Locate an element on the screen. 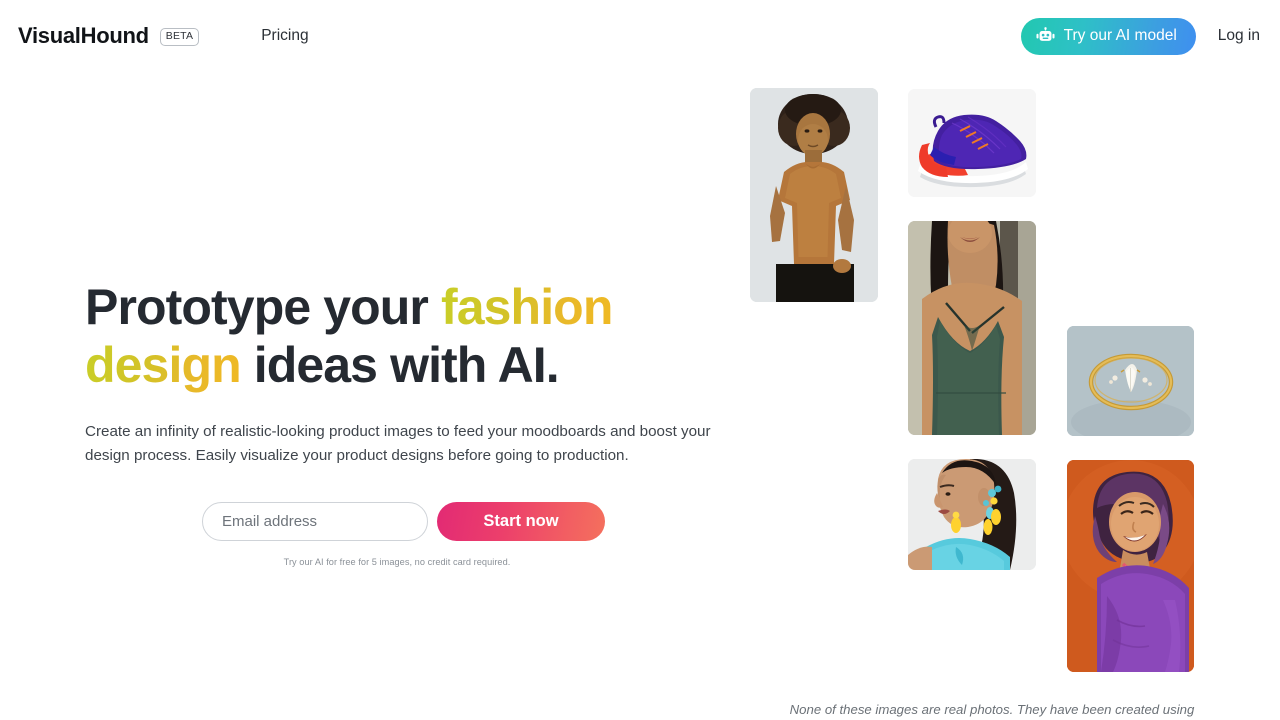 Image resolution: width=1280 pixels, height=720 pixels. brand-group: VisualHound BETA Pricing is located at coordinates (163, 36).